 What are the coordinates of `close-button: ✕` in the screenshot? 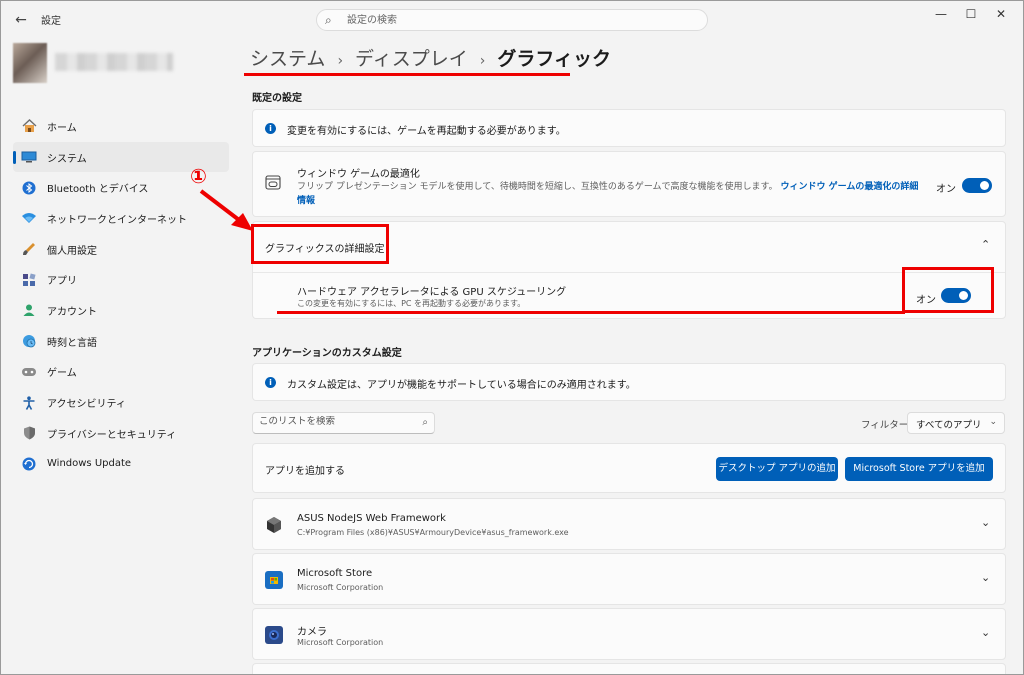 It's located at (1001, 14).